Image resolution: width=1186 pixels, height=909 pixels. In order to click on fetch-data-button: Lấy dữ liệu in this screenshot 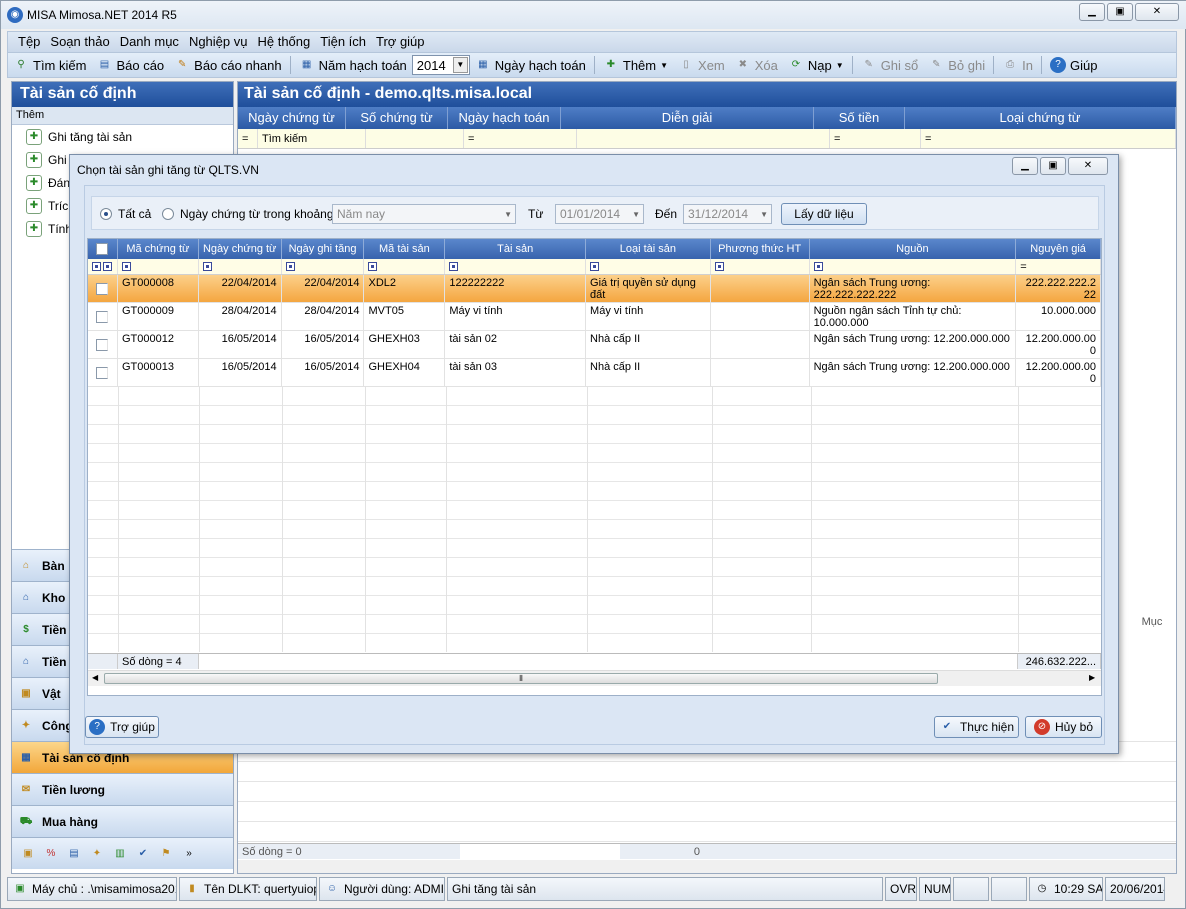, I will do `click(824, 214)`.